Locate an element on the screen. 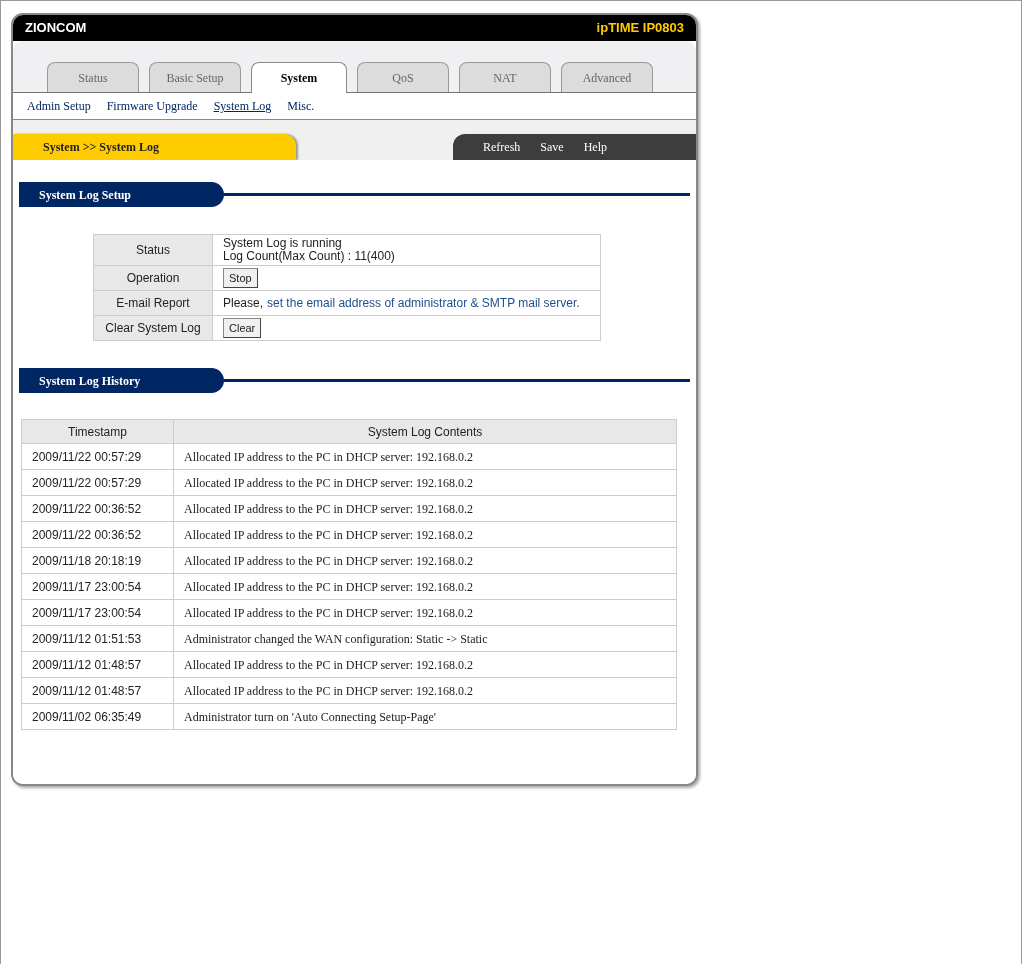 The height and width of the screenshot is (964, 1022). nav-tab: System is located at coordinates (299, 77).